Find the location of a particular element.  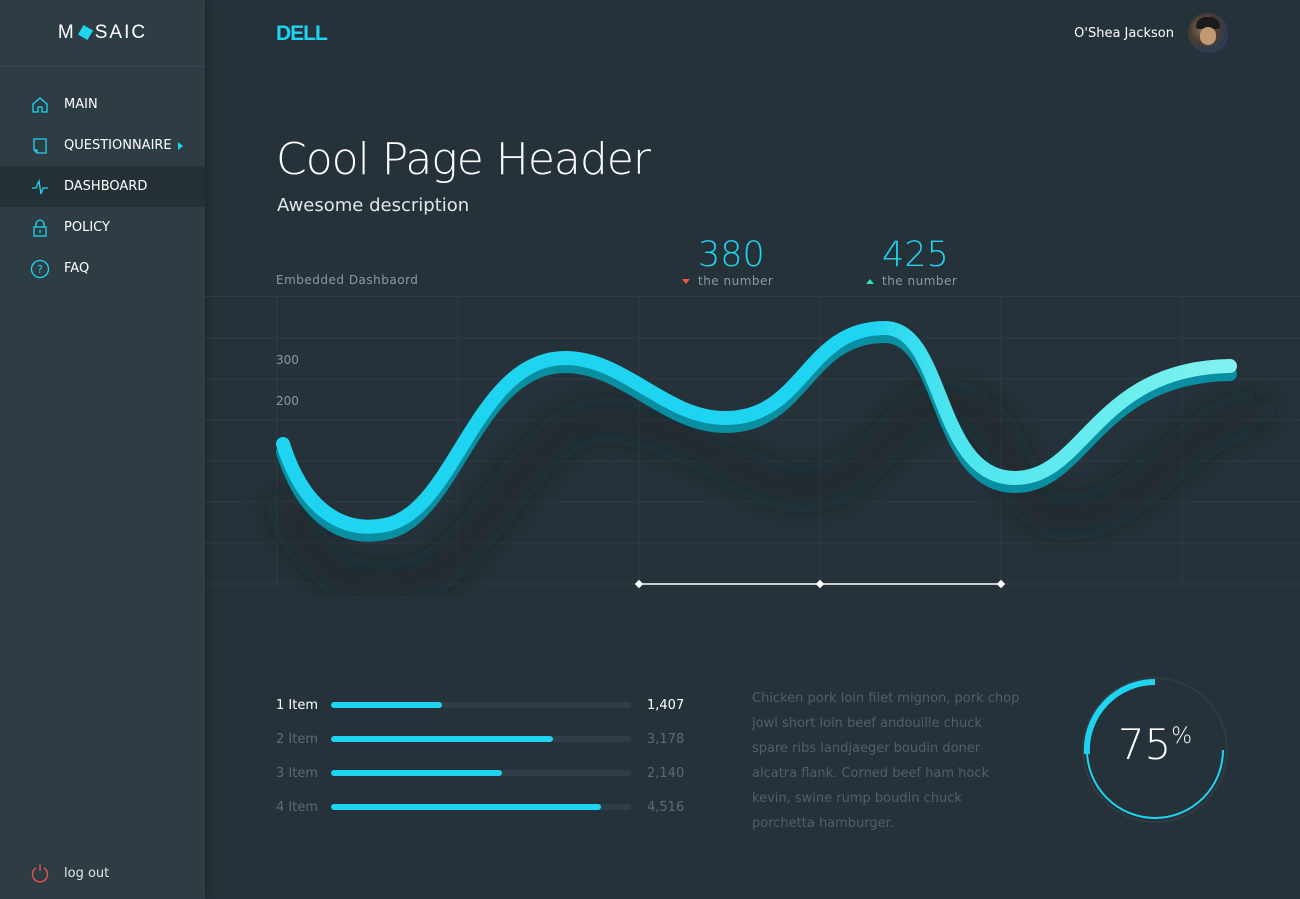

logo-text-right: SAIC is located at coordinates (121, 32).